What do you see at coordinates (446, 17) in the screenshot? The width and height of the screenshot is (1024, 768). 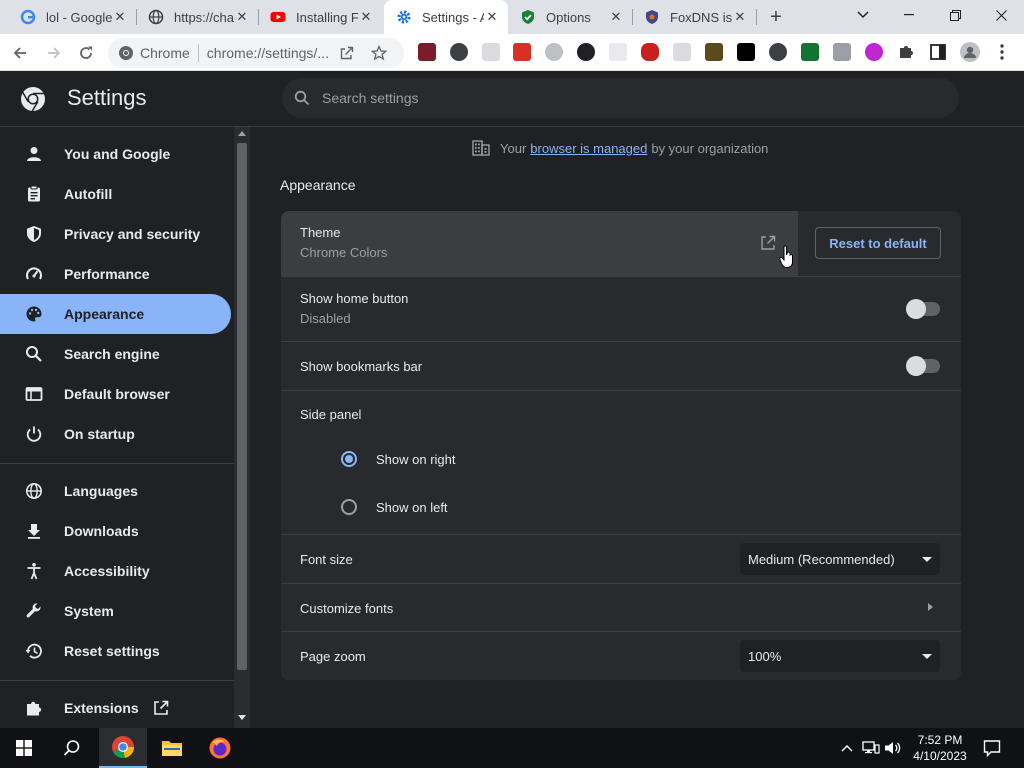 I see `tab-settings: Settings - A ✕` at bounding box center [446, 17].